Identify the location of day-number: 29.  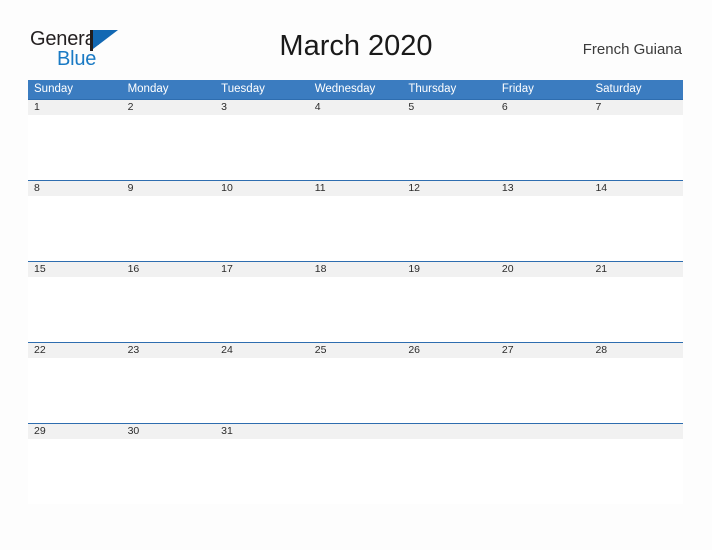
(75, 431).